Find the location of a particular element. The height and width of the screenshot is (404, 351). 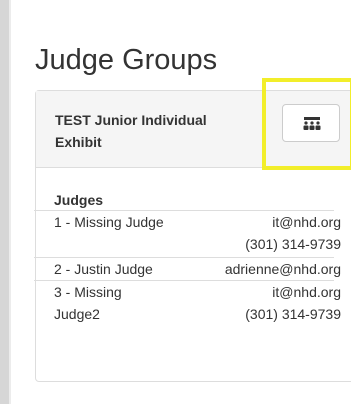

judge-contact: adrienne@nhd.org is located at coordinates (283, 269).